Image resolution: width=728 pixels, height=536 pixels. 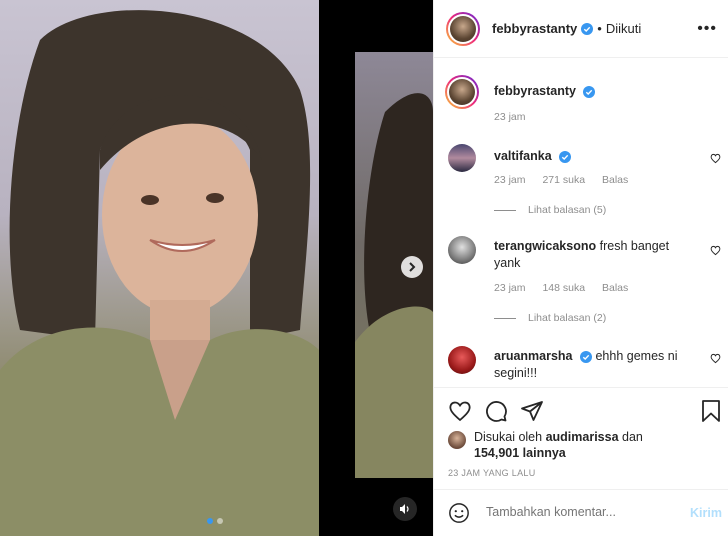 I want to click on comment-meta: 23 jam 271 suka Balas, so click(x=568, y=180).